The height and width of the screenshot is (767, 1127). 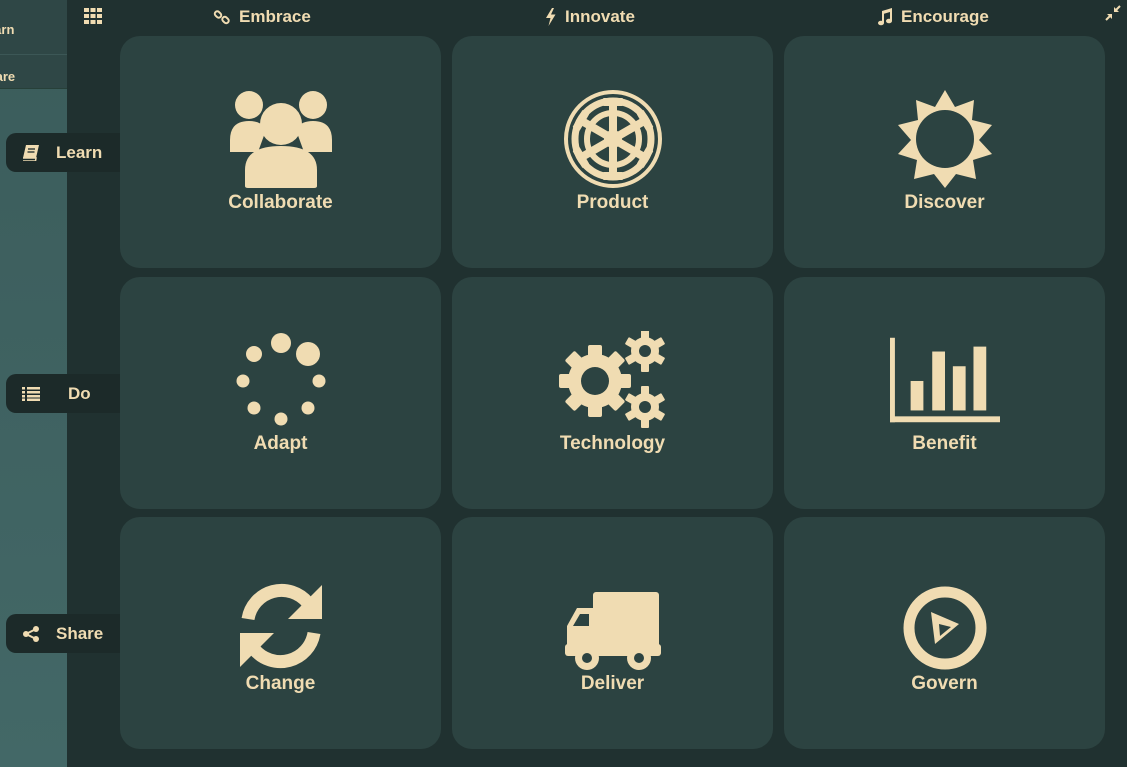 What do you see at coordinates (280, 443) in the screenshot?
I see `tile-label: Adapt` at bounding box center [280, 443].